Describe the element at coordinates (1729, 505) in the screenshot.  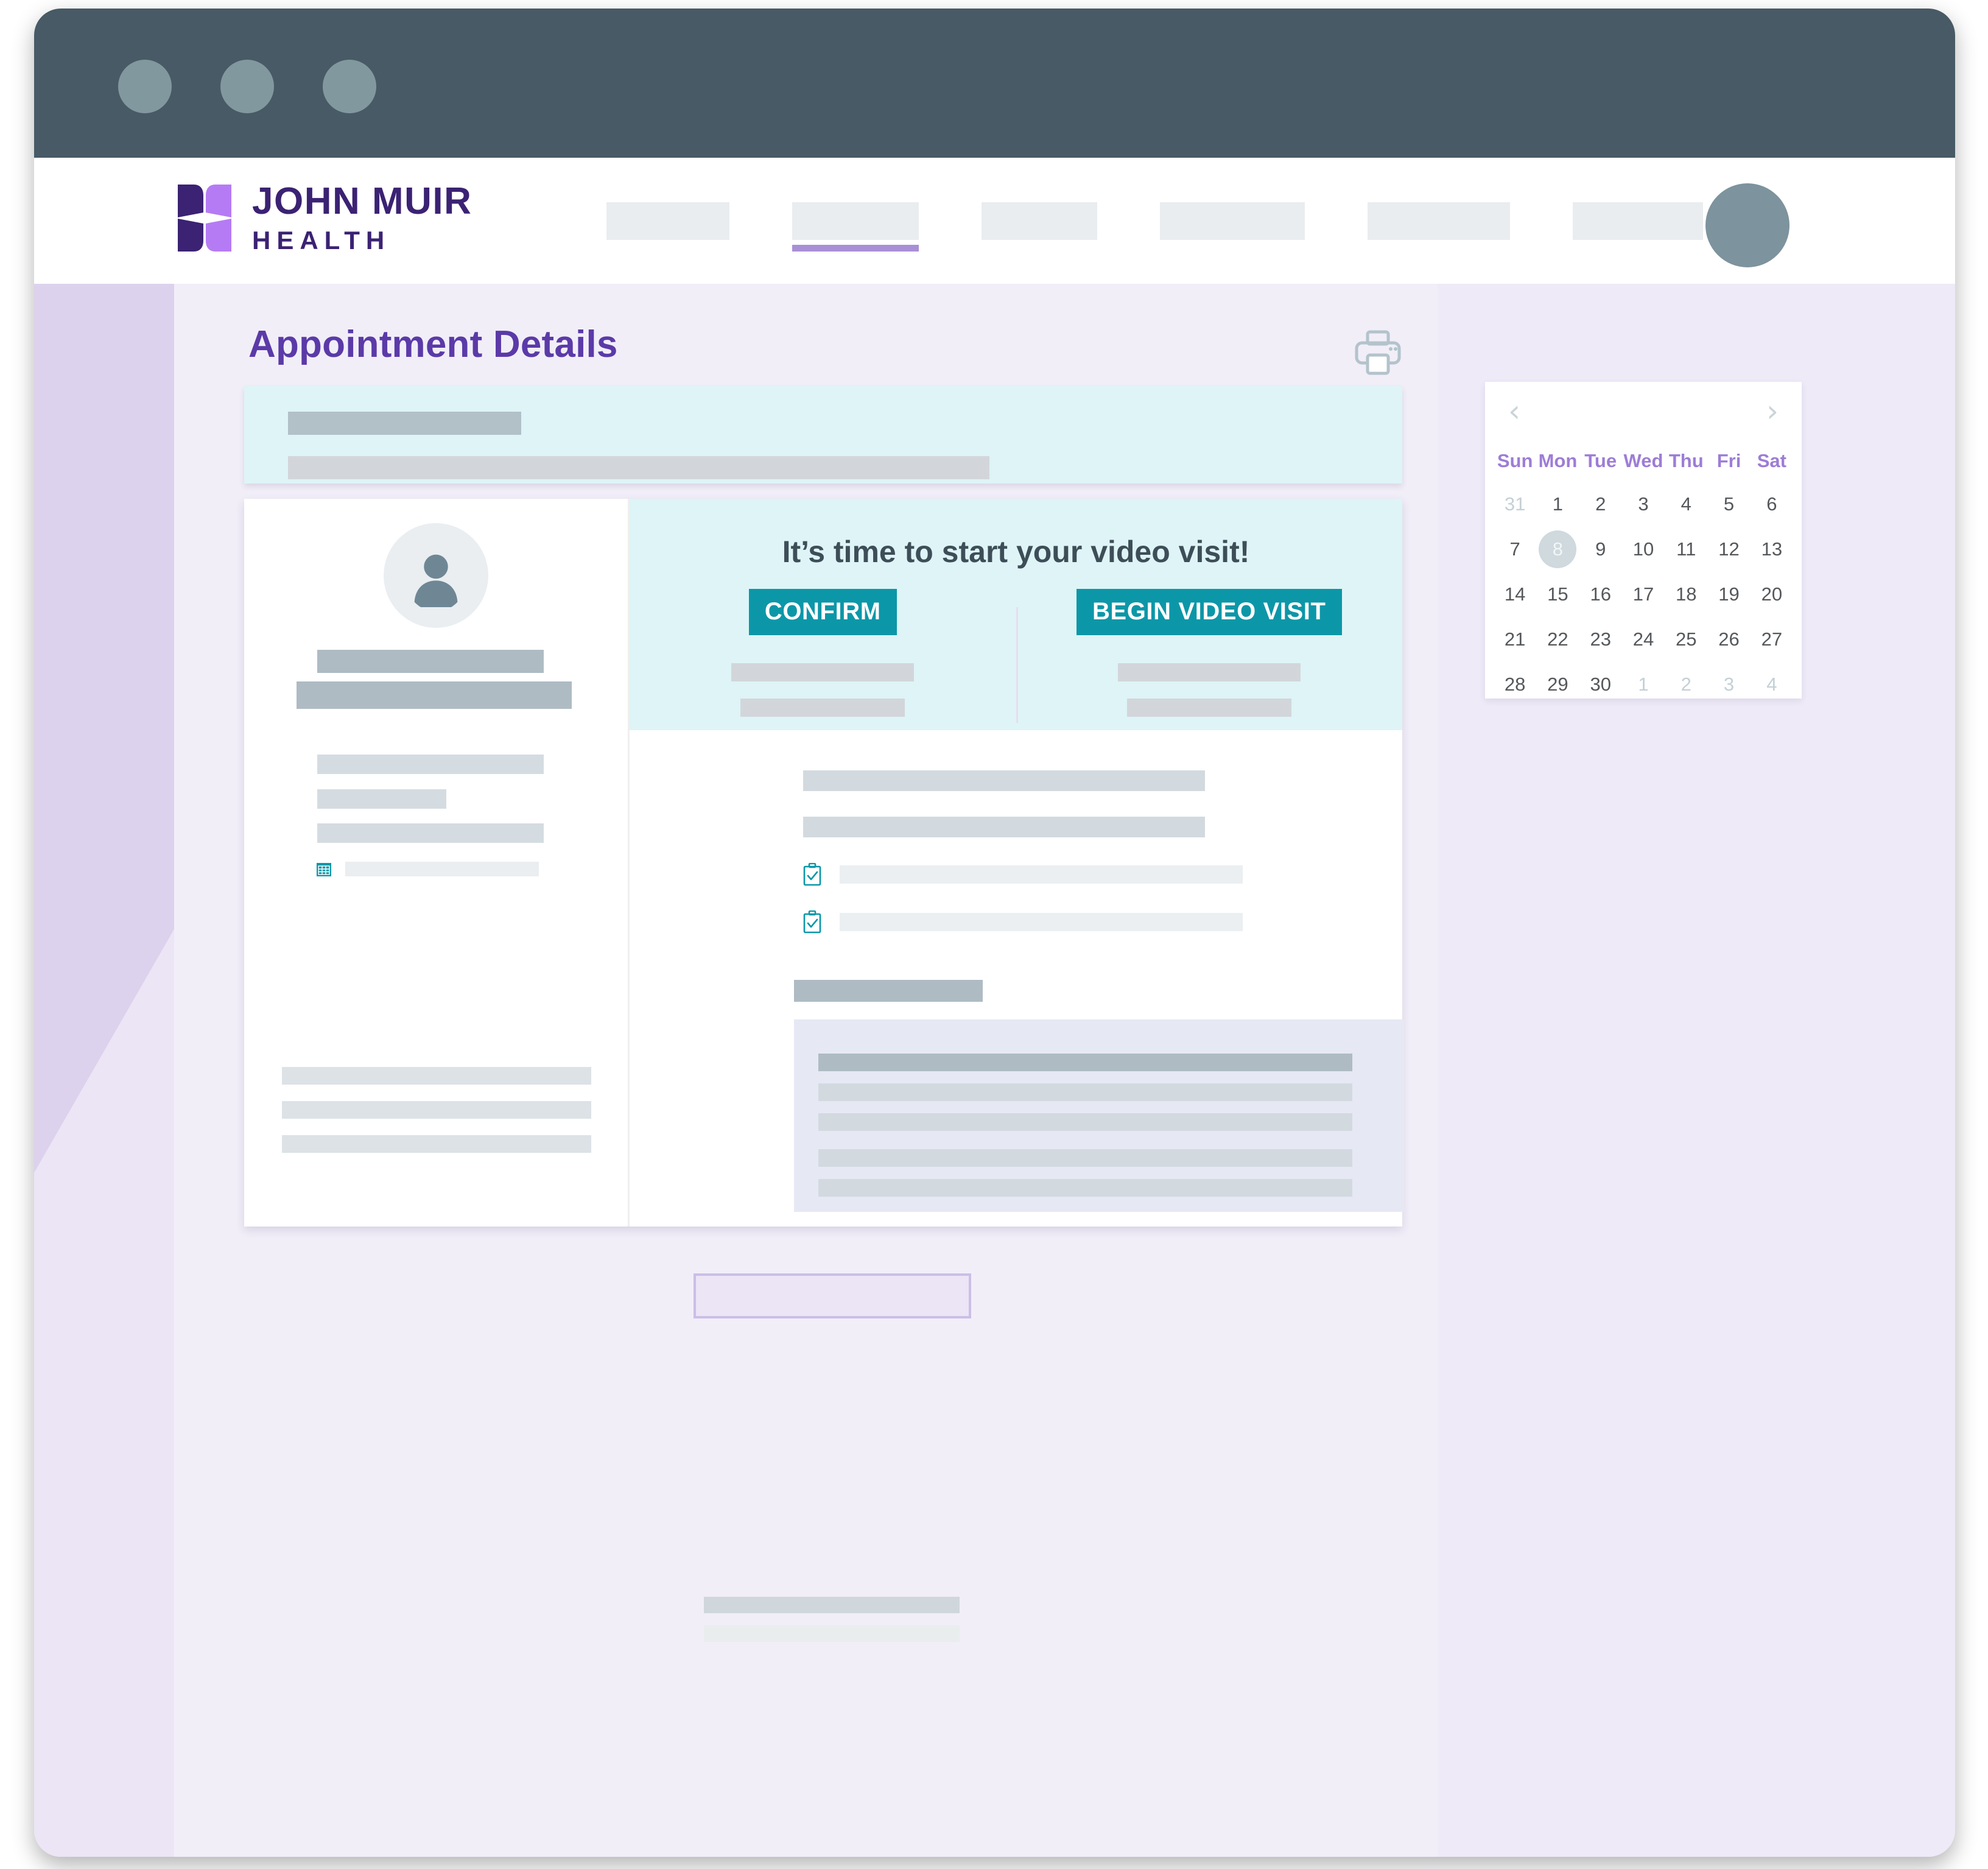
I see `calendar-day: 5` at that location.